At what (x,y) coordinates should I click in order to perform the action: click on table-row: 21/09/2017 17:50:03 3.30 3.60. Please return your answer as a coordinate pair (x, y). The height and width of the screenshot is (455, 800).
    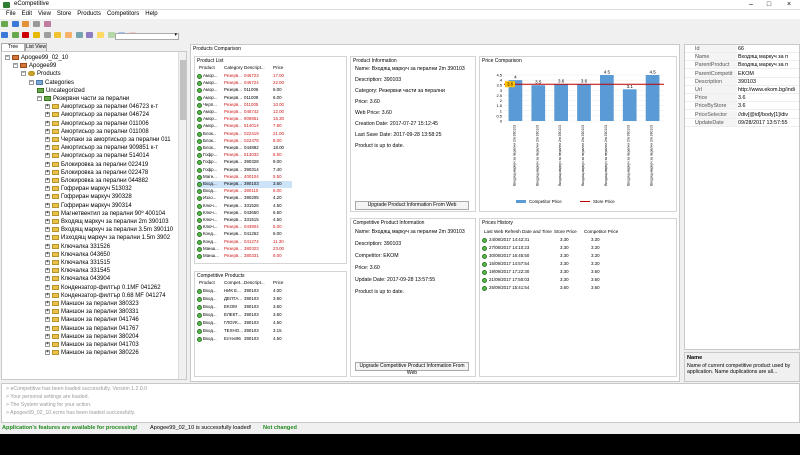
    Looking at the image, I should click on (557, 280).